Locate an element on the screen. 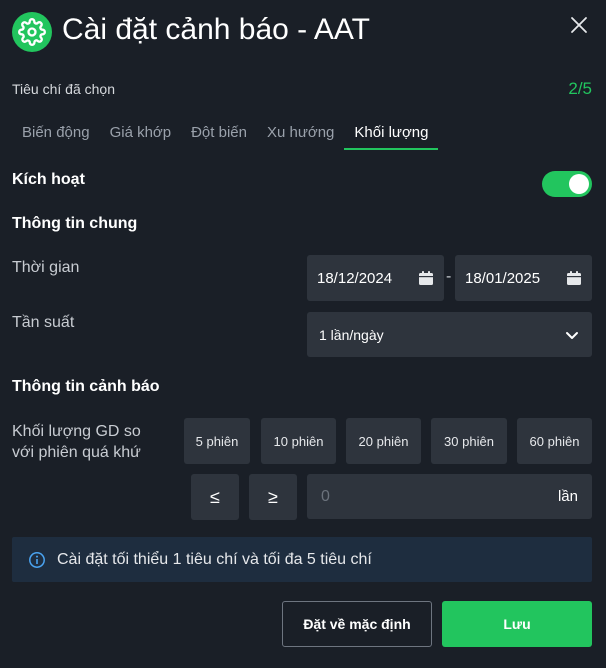 The height and width of the screenshot is (668, 606). session-60-button: 60 phiên is located at coordinates (554, 441).